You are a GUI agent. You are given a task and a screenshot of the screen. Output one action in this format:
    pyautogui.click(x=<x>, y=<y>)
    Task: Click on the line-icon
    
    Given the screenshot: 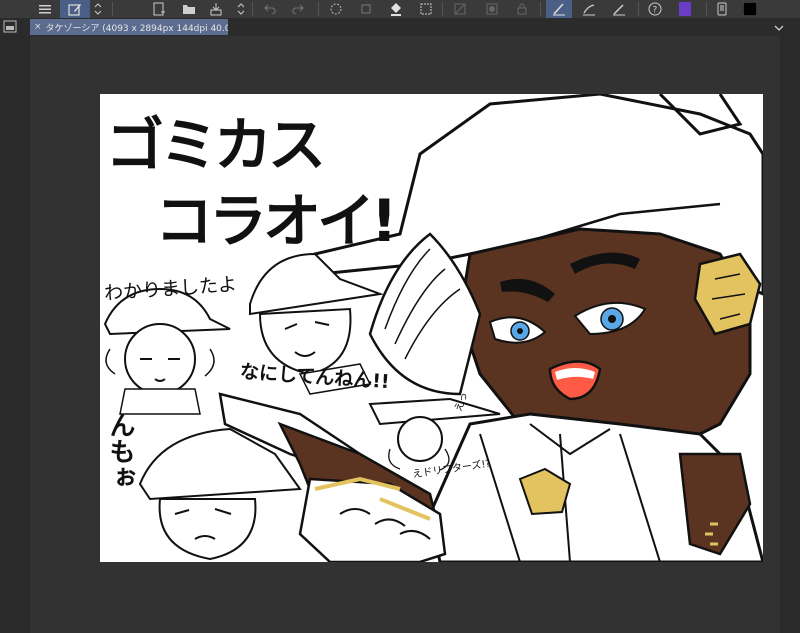 What is the action you would take?
    pyautogui.click(x=589, y=9)
    